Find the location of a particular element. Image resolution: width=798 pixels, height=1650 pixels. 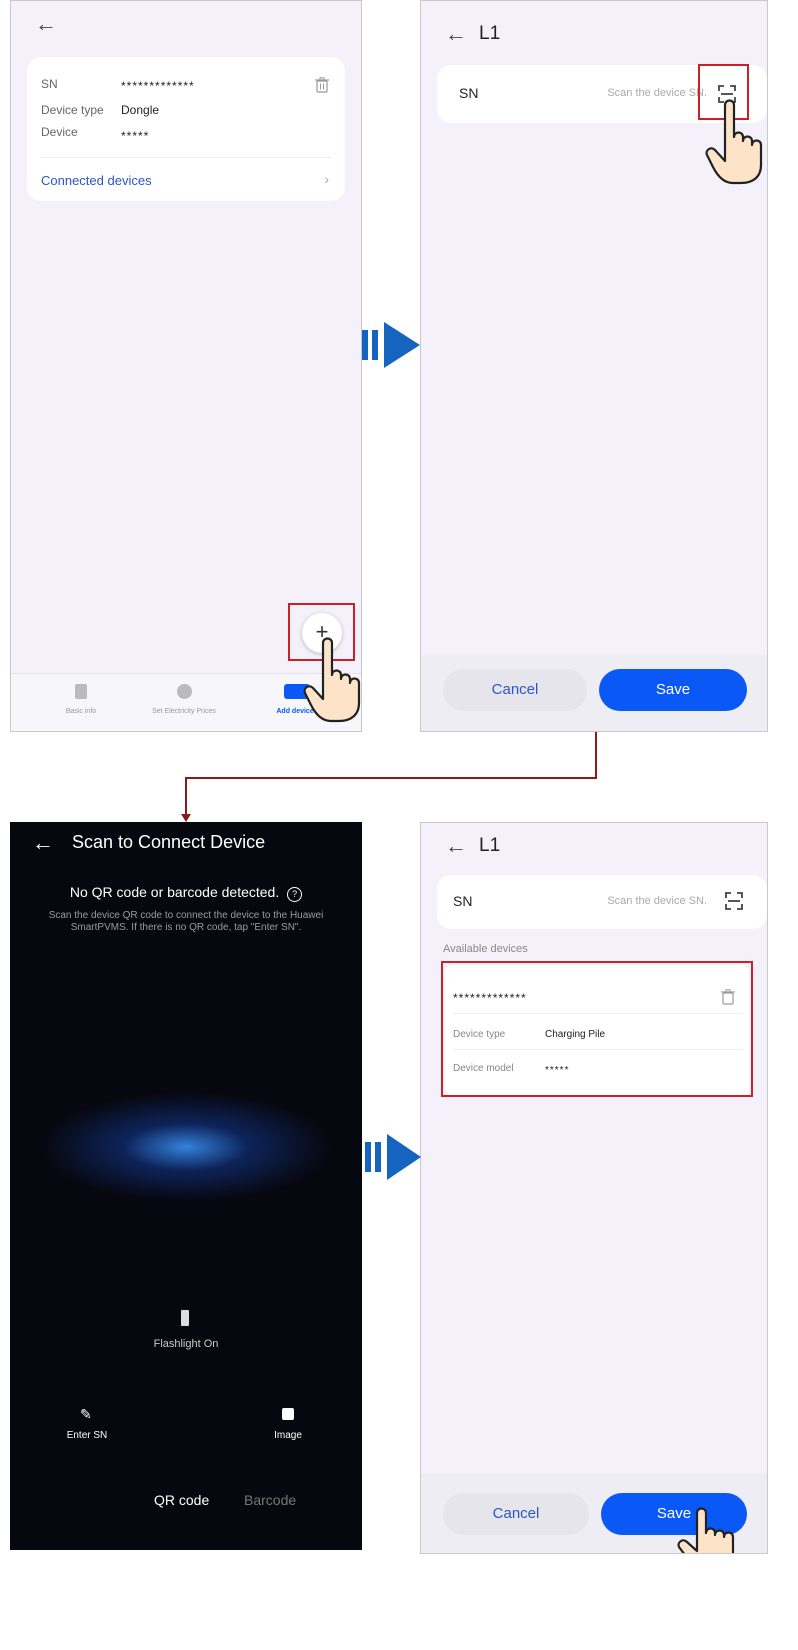

available-devices-heading: Available devices is located at coordinates (485, 949).